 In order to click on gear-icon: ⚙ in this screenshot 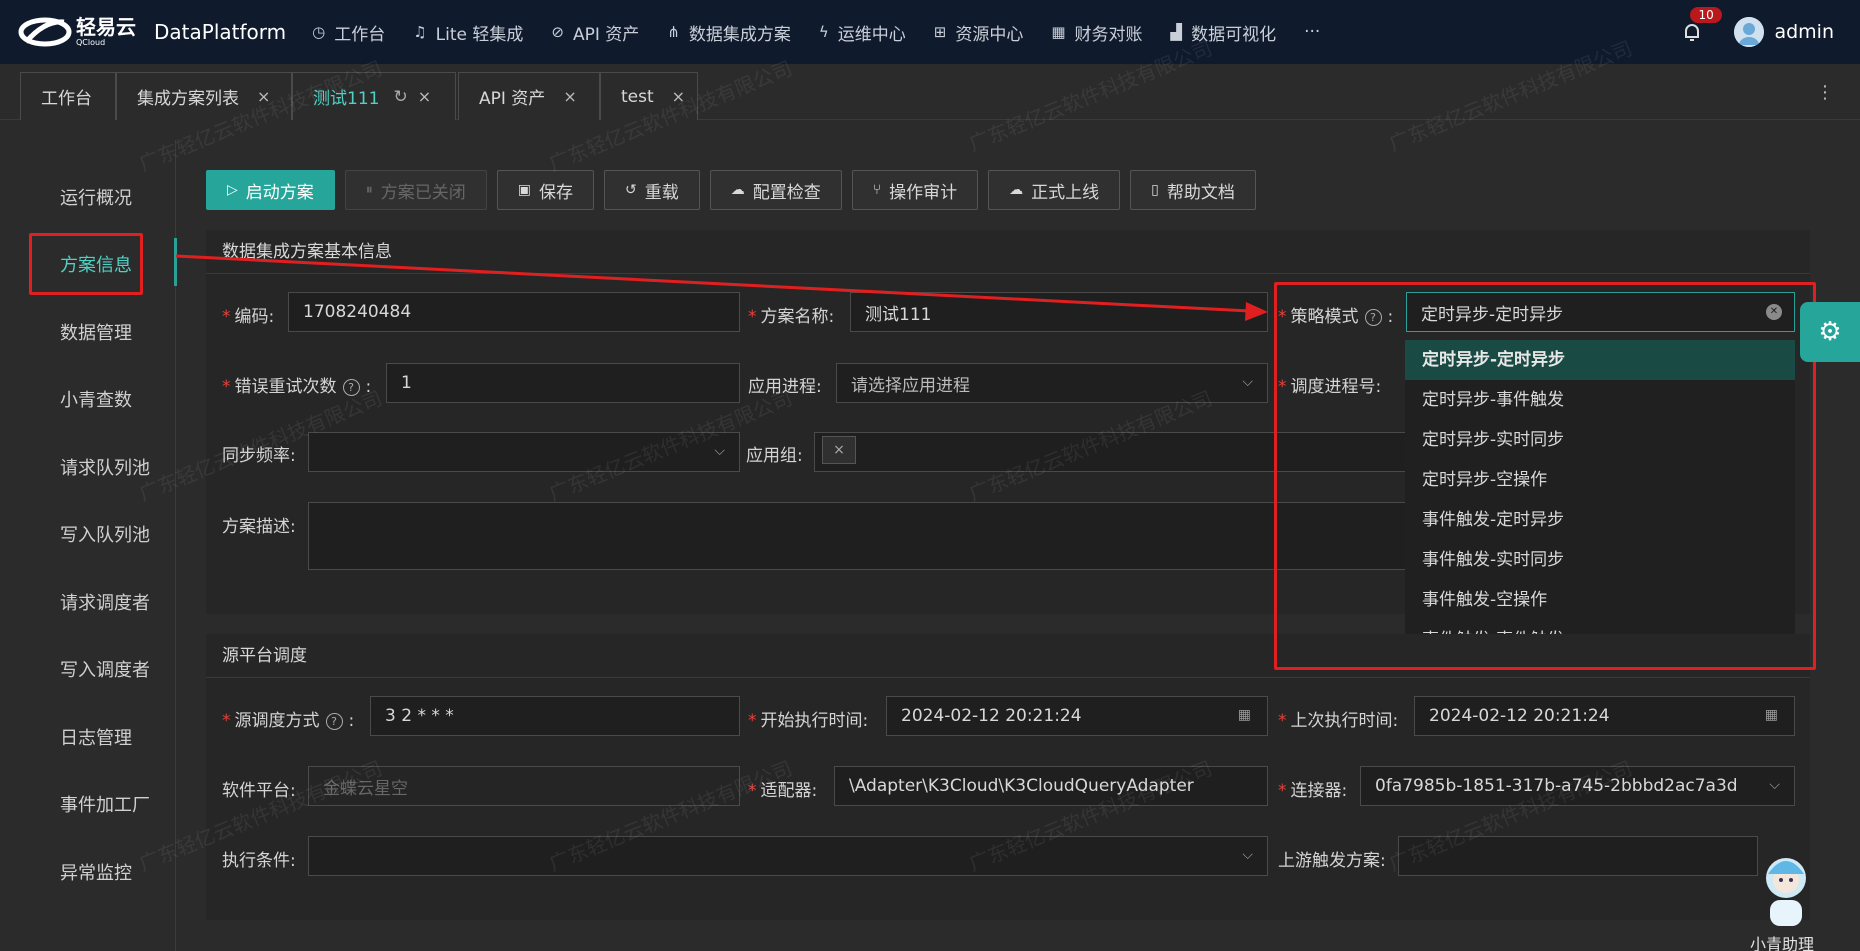, I will do `click(1830, 332)`.